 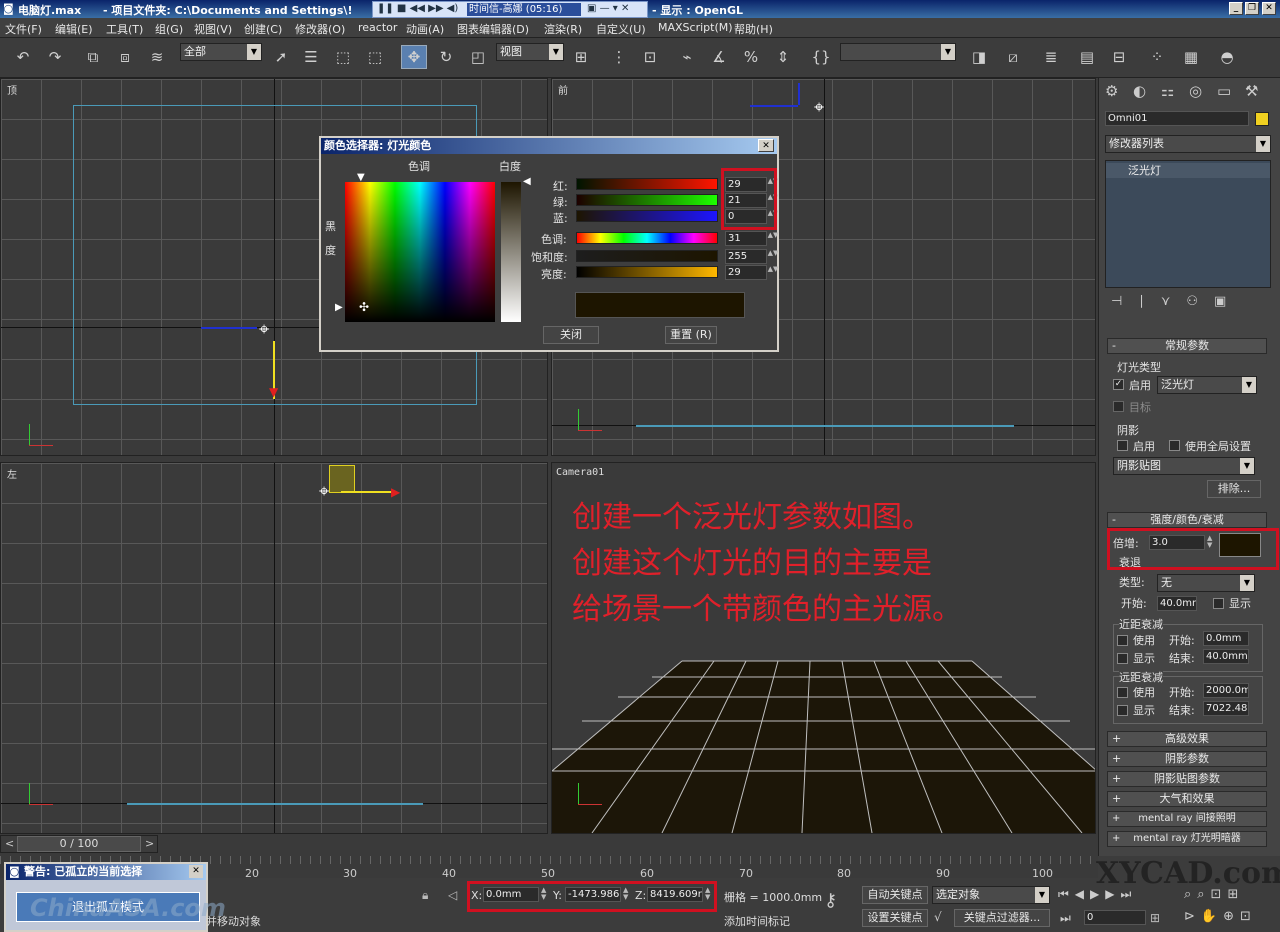 I want to click on add-time-tag-button: 添加时间标记, so click(x=757, y=921).